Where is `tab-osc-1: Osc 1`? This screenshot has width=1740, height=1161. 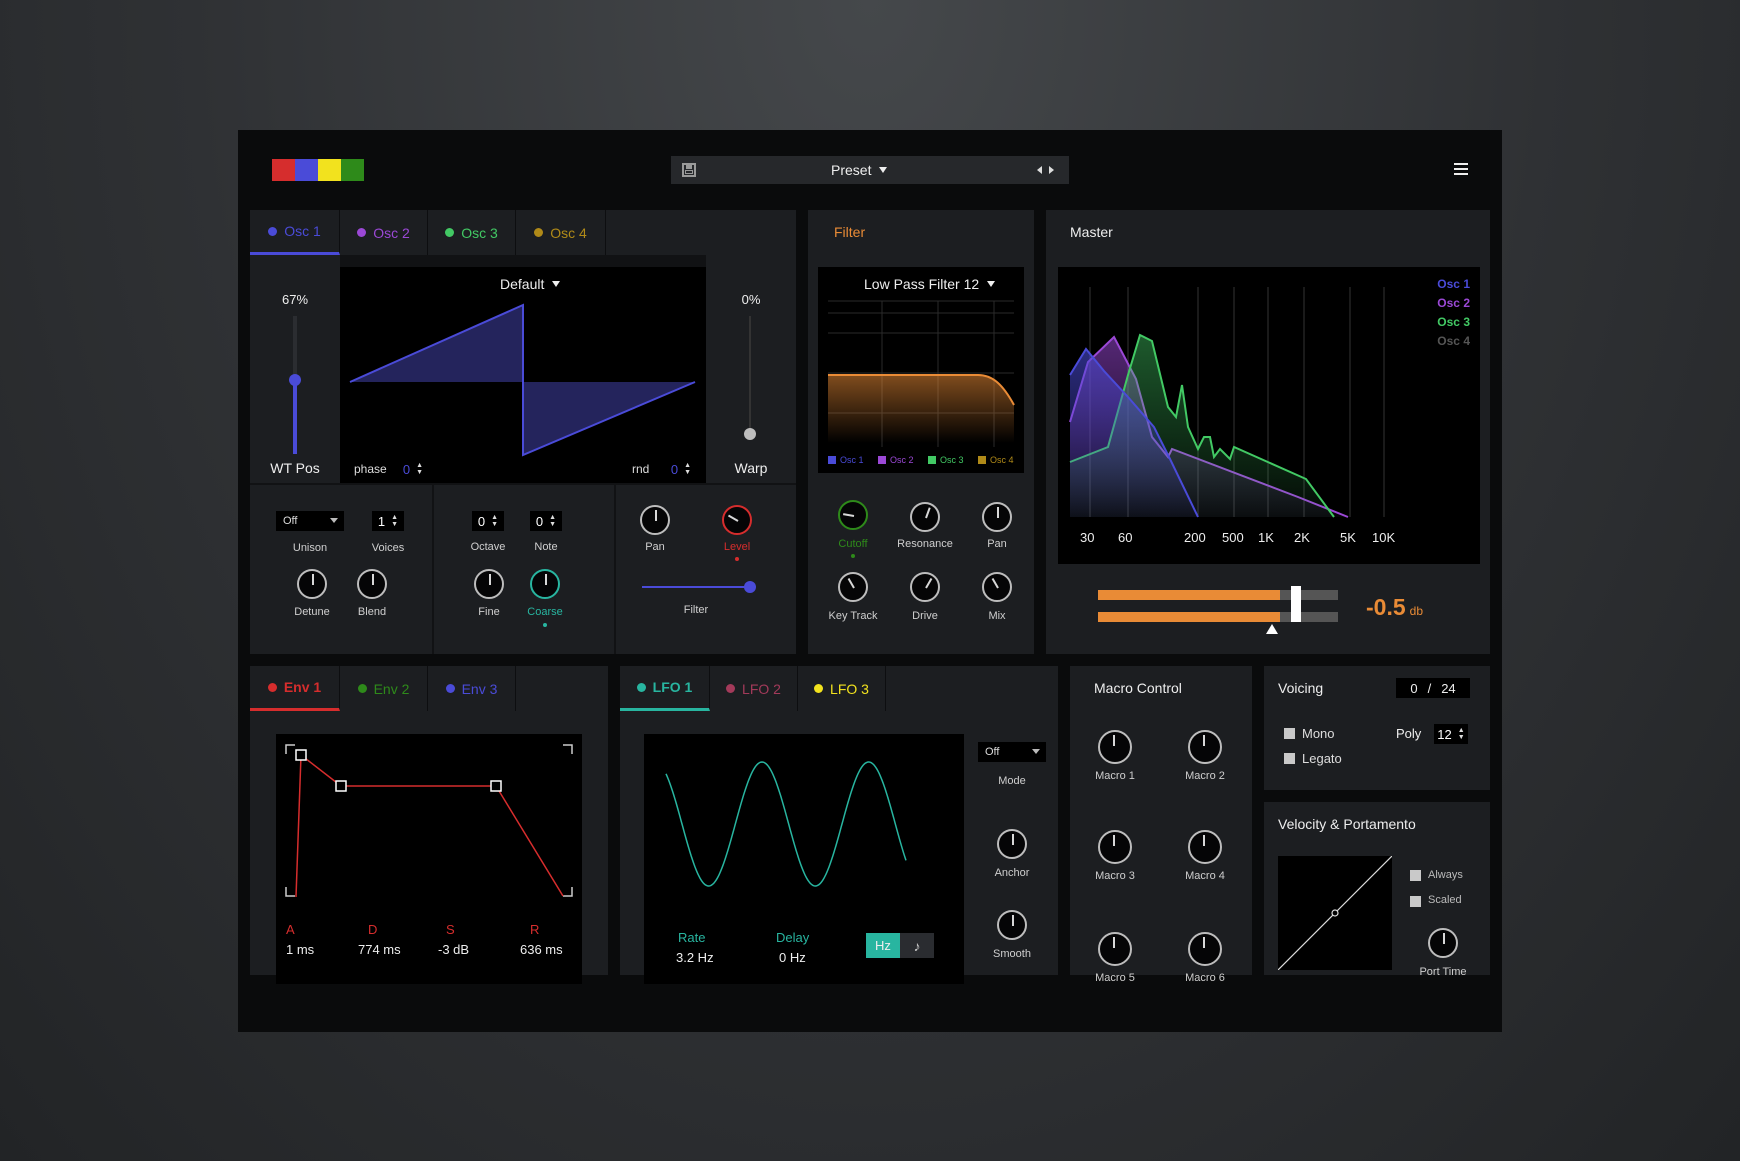
tab-osc-1: Osc 1 is located at coordinates (295, 232).